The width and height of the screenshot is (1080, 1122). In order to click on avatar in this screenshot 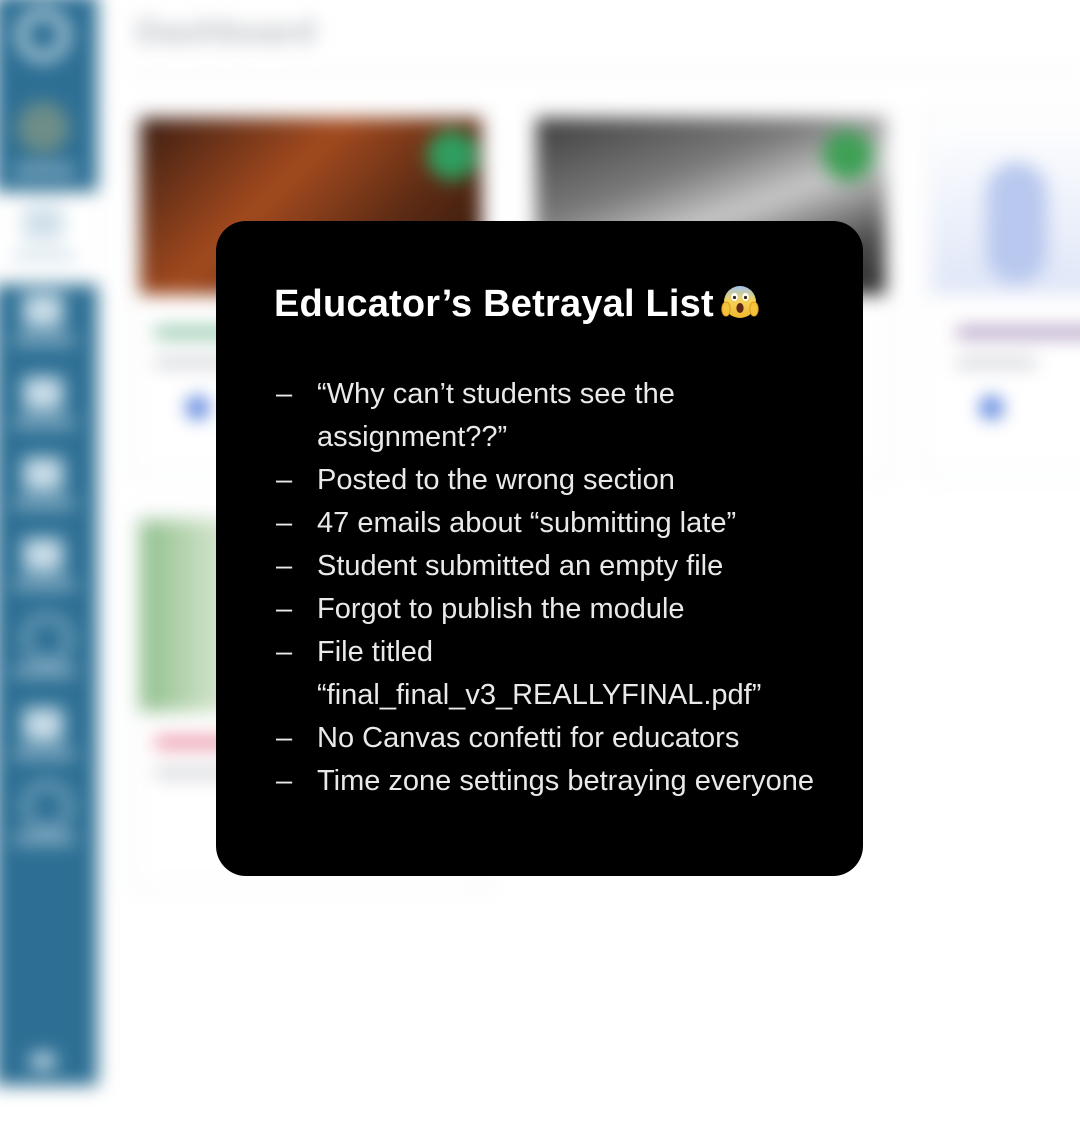, I will do `click(43, 128)`.